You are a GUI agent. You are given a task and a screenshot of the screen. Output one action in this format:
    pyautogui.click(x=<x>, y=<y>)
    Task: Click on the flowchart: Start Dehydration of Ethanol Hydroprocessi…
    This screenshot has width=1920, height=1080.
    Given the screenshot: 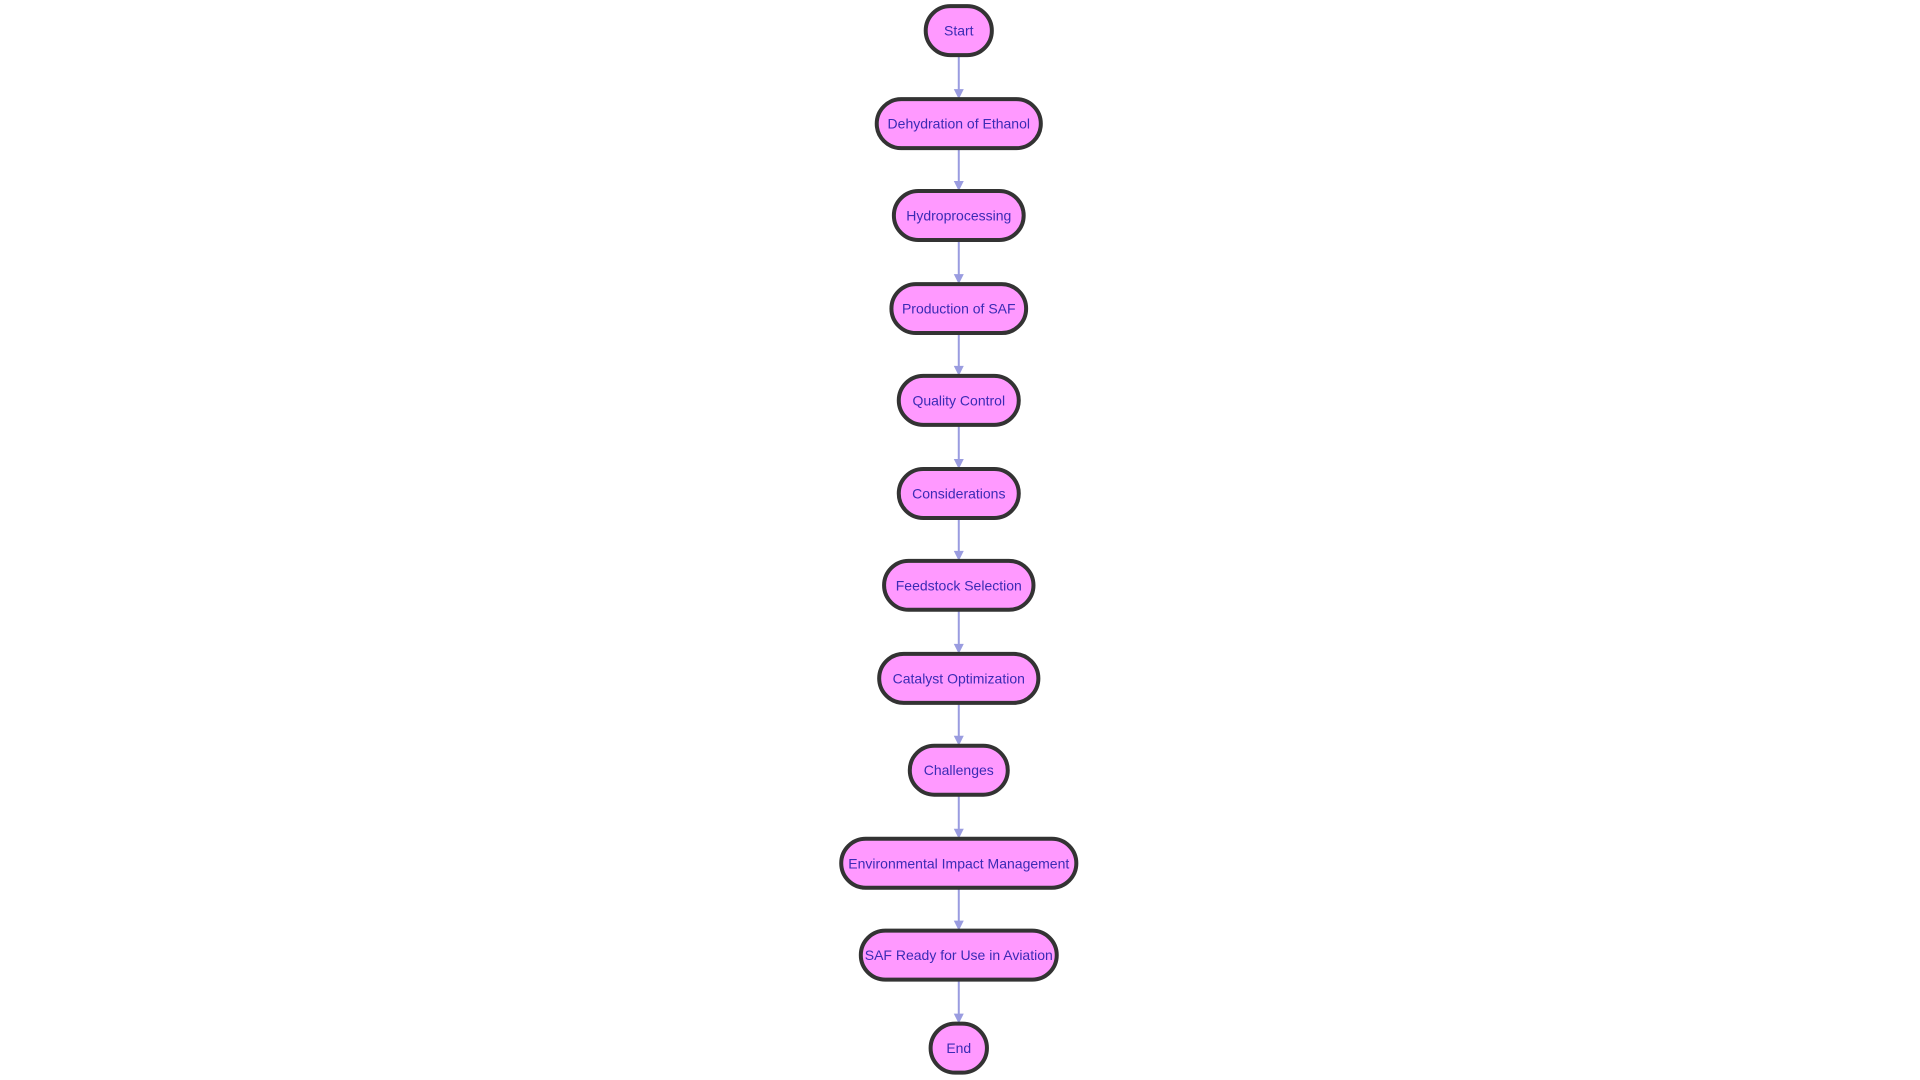 What is the action you would take?
    pyautogui.click(x=959, y=539)
    